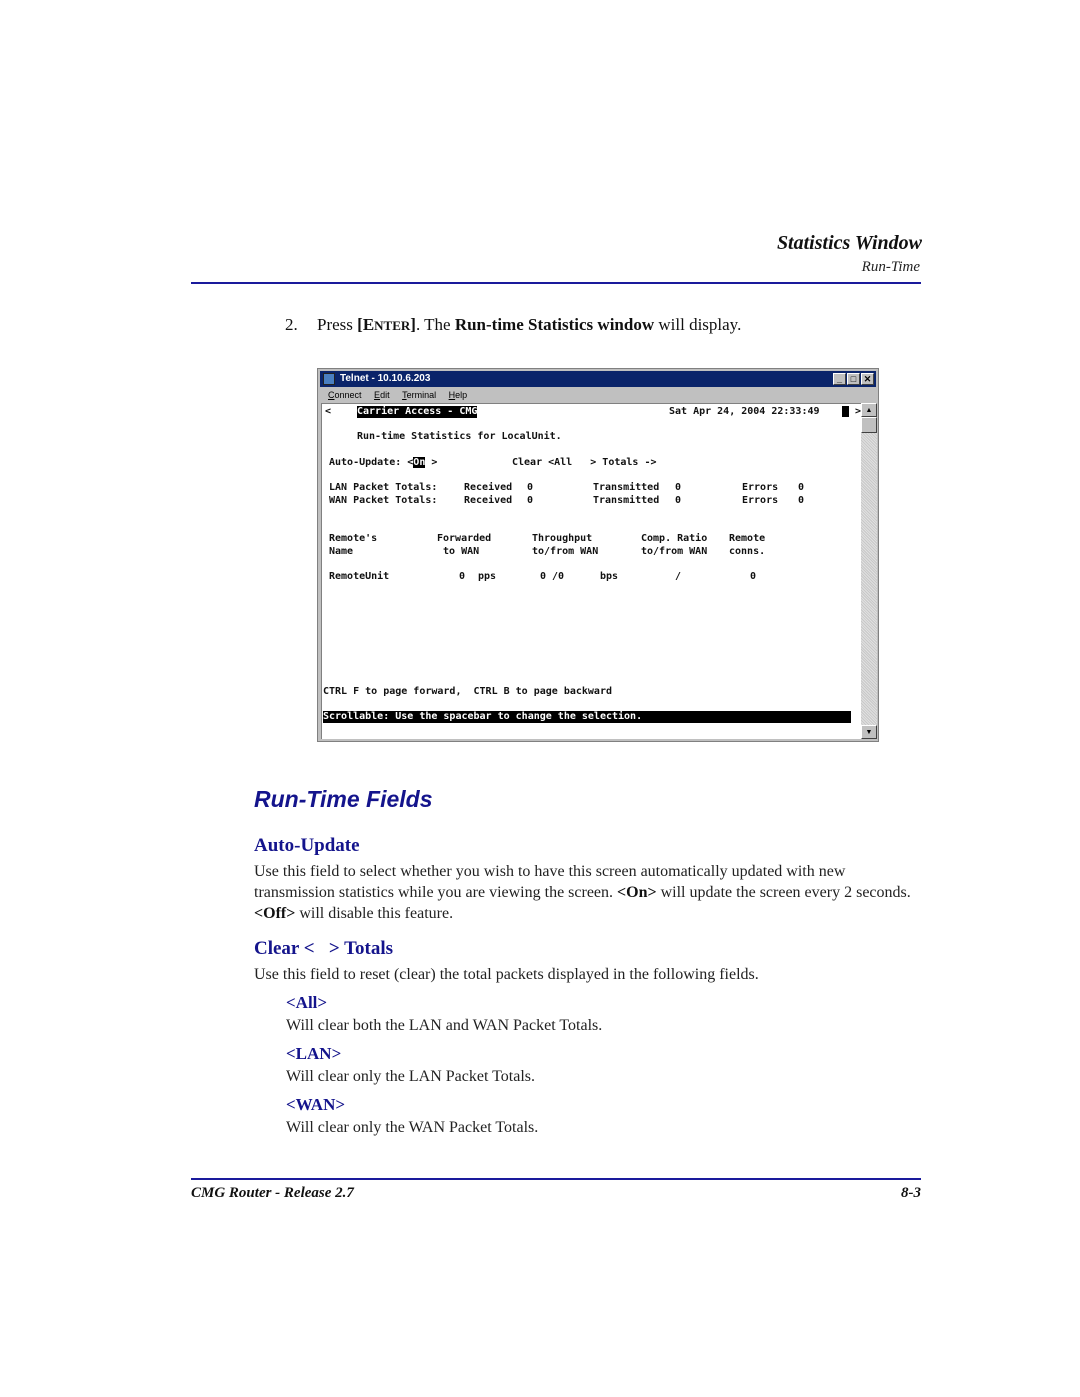  What do you see at coordinates (760, 500) in the screenshot?
I see `wan-errors-label: Errors` at bounding box center [760, 500].